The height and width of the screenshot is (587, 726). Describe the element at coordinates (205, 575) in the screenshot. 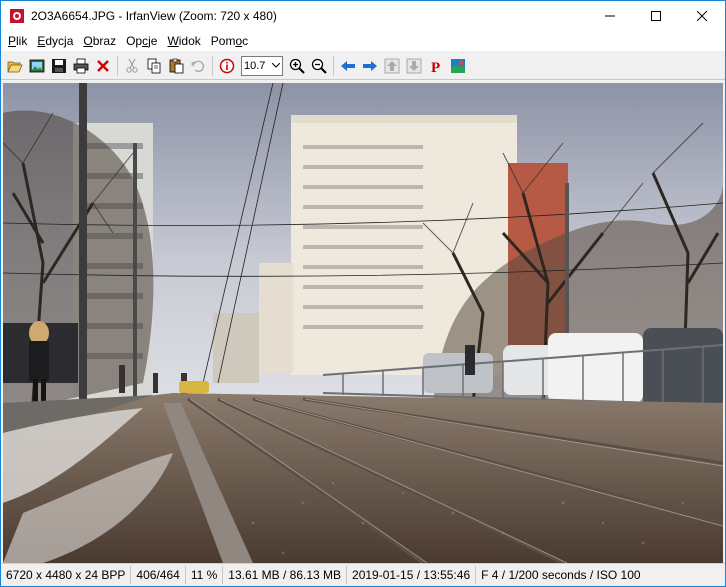

I see `status-zoom: 11 %` at that location.